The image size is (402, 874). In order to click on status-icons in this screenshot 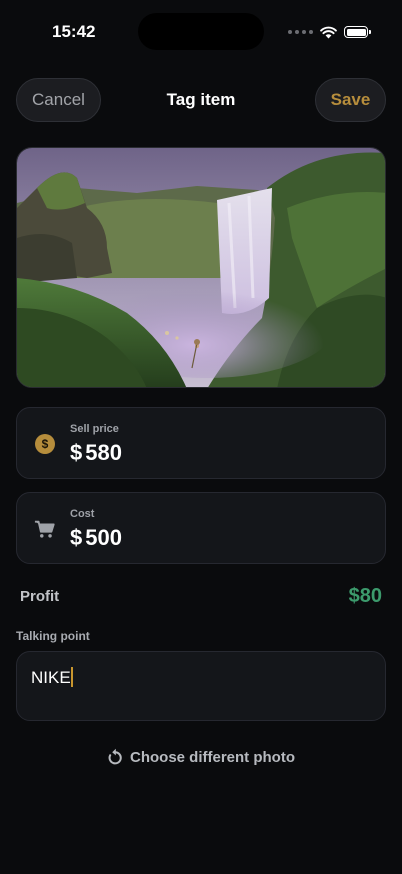, I will do `click(329, 32)`.